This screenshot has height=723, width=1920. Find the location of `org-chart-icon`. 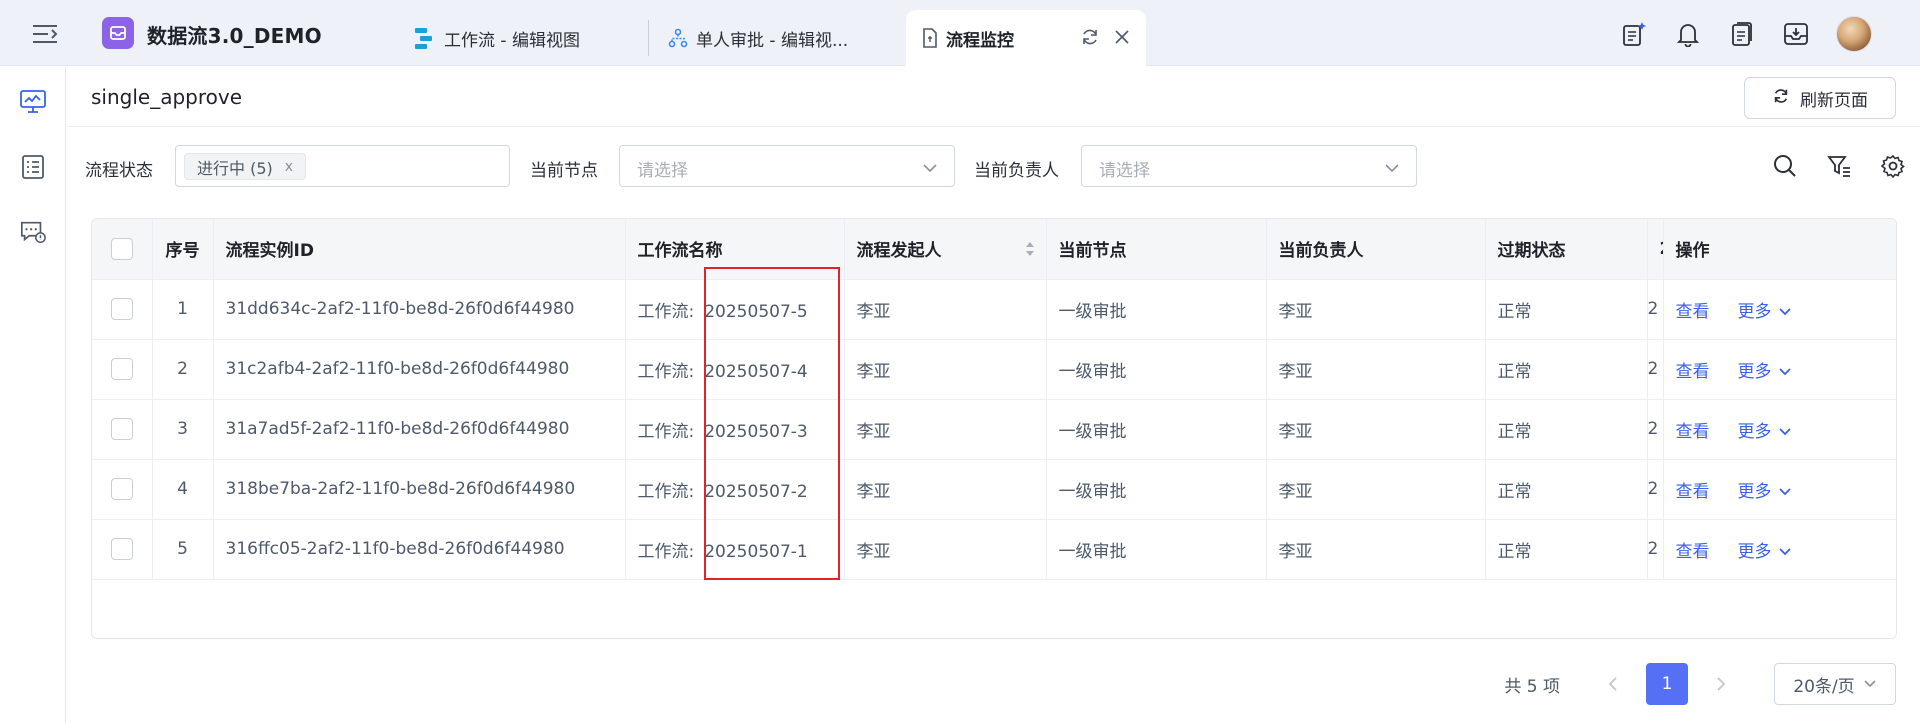

org-chart-icon is located at coordinates (678, 38).